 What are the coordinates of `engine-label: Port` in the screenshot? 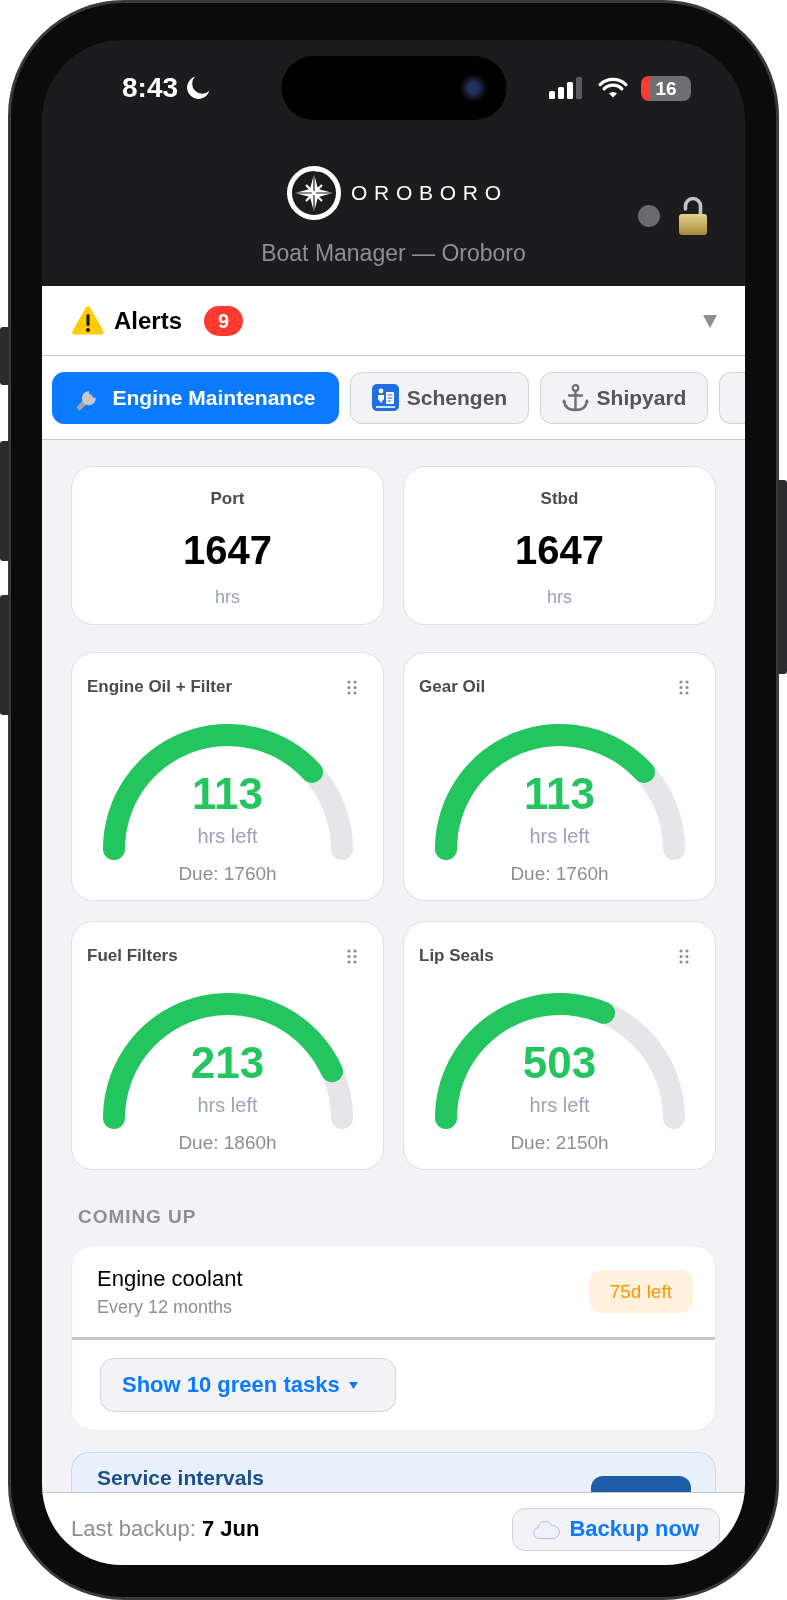 It's located at (227, 499).